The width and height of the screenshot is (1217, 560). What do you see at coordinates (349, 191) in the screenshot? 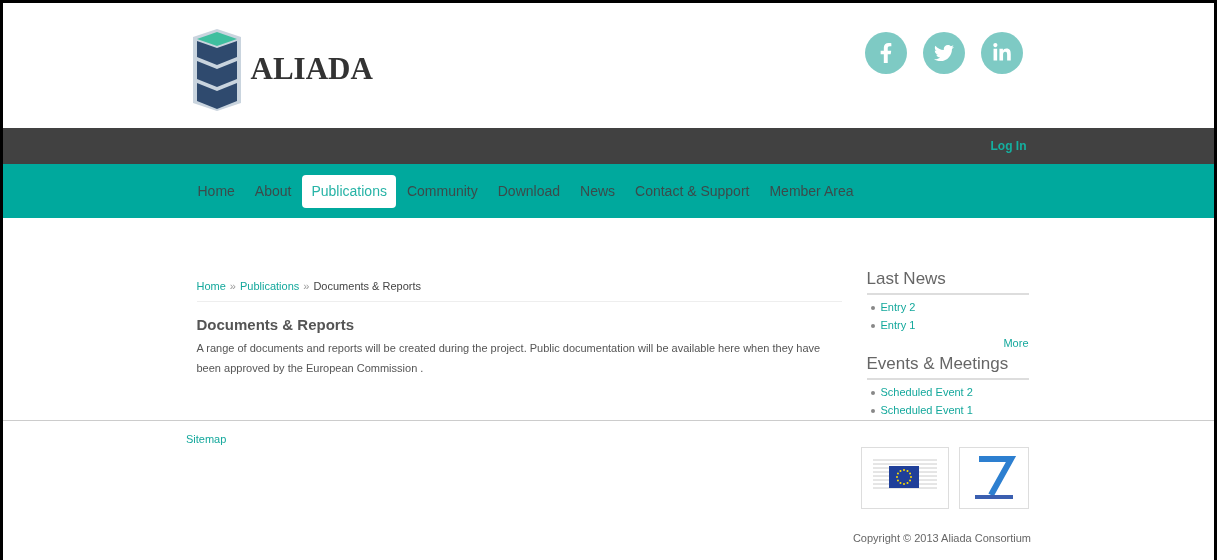
I see `nav-tab: Publications` at bounding box center [349, 191].